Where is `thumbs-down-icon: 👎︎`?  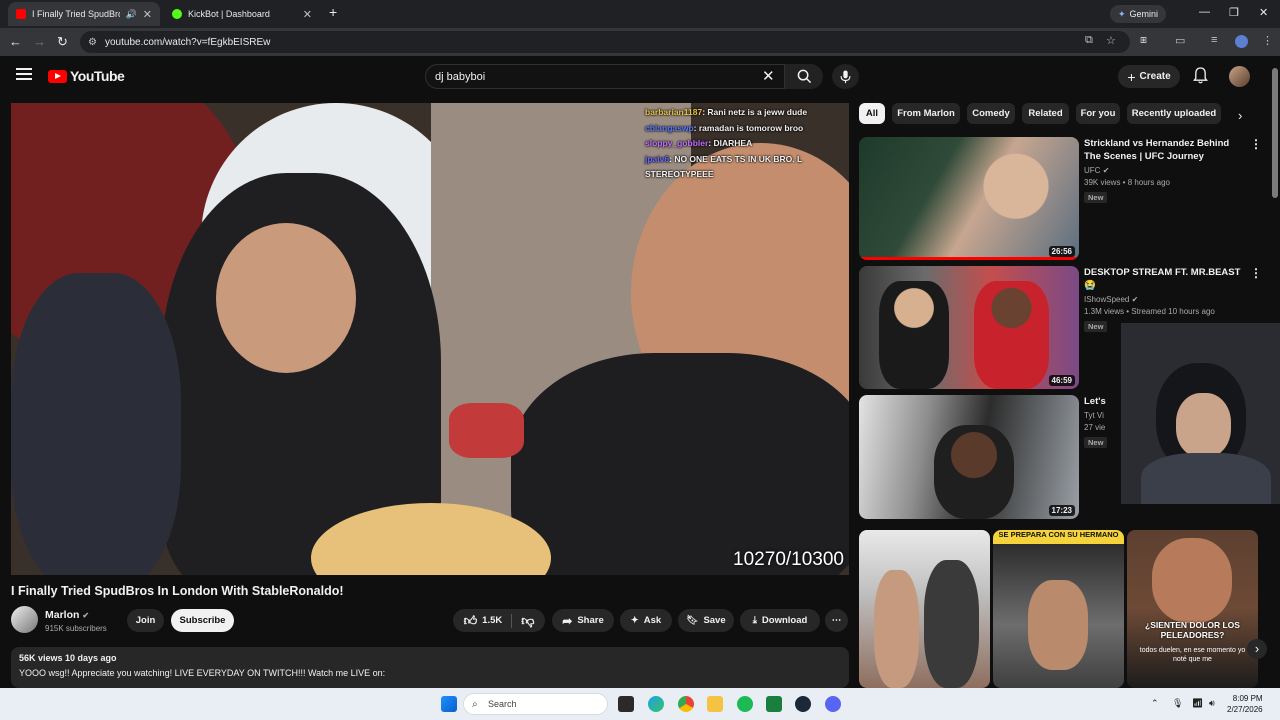 thumbs-down-icon: 👎︎ is located at coordinates (527, 621).